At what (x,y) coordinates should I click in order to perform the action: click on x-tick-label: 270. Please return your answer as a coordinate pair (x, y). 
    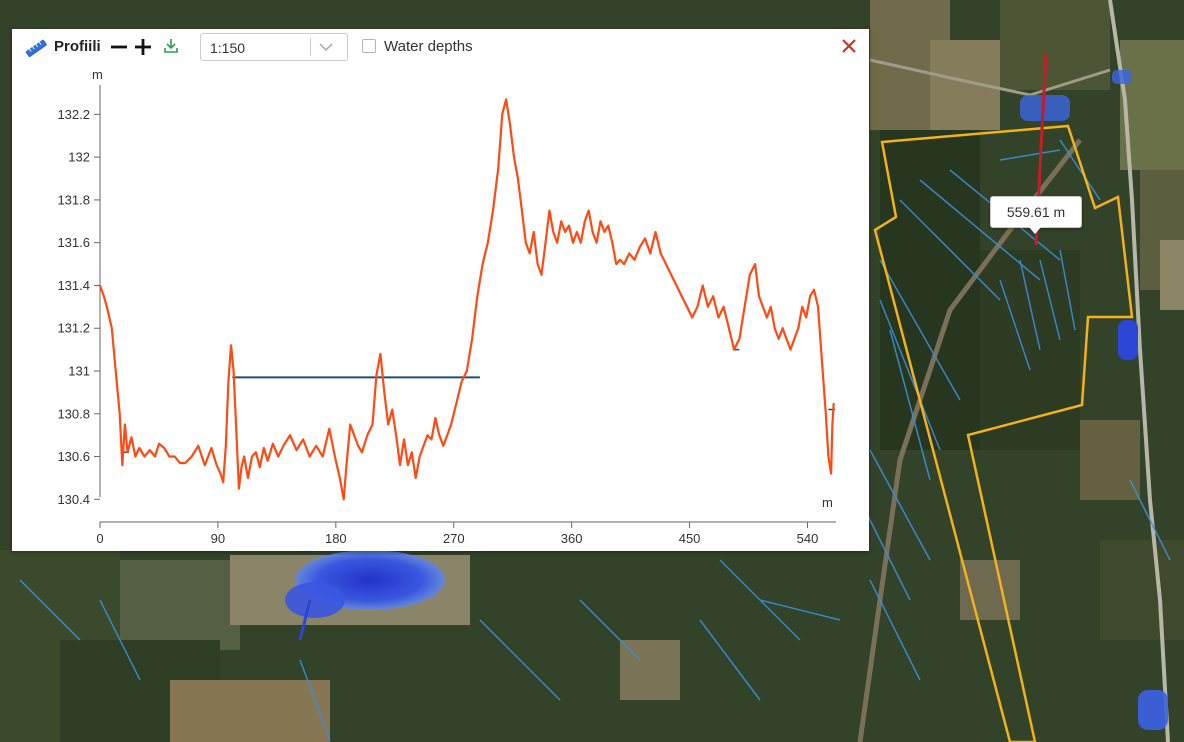
    Looking at the image, I should click on (454, 538).